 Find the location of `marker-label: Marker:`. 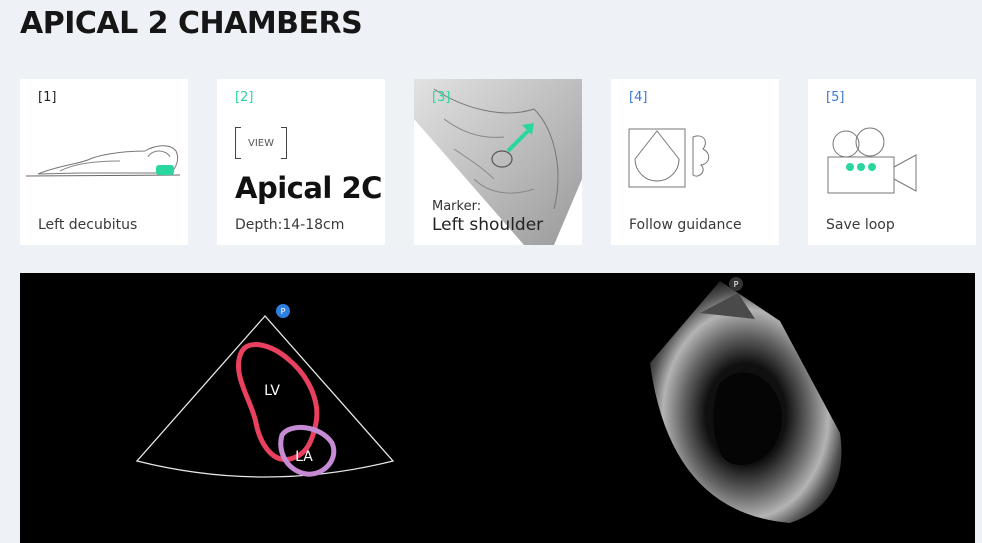

marker-label: Marker: is located at coordinates (457, 206).